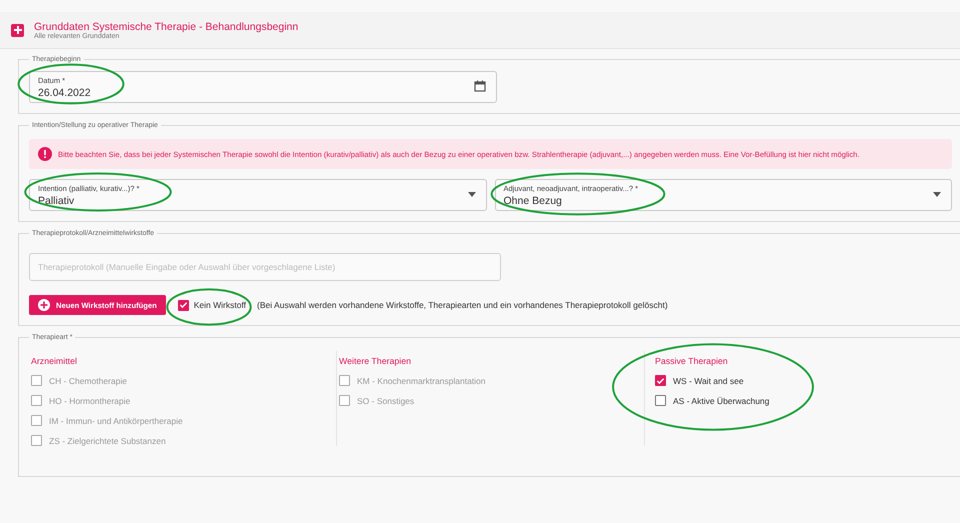 This screenshot has height=523, width=960. I want to click on checkbox-label: SO - Sonstiges, so click(385, 401).